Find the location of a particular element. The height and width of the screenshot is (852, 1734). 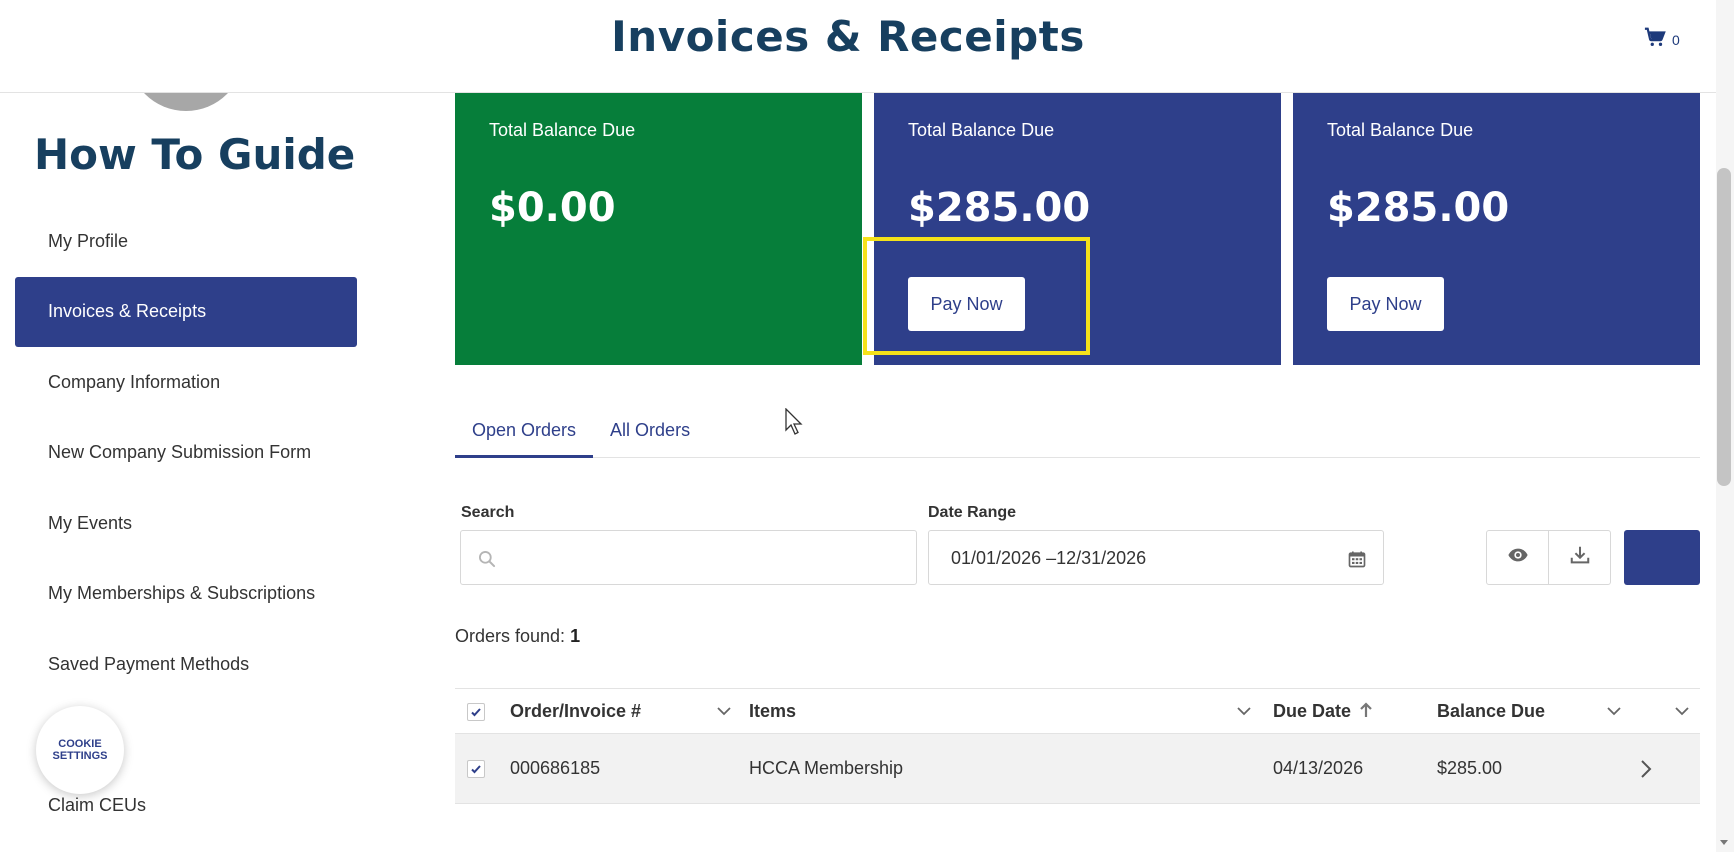

page-title: Invoices & Receipts is located at coordinates (848, 36).